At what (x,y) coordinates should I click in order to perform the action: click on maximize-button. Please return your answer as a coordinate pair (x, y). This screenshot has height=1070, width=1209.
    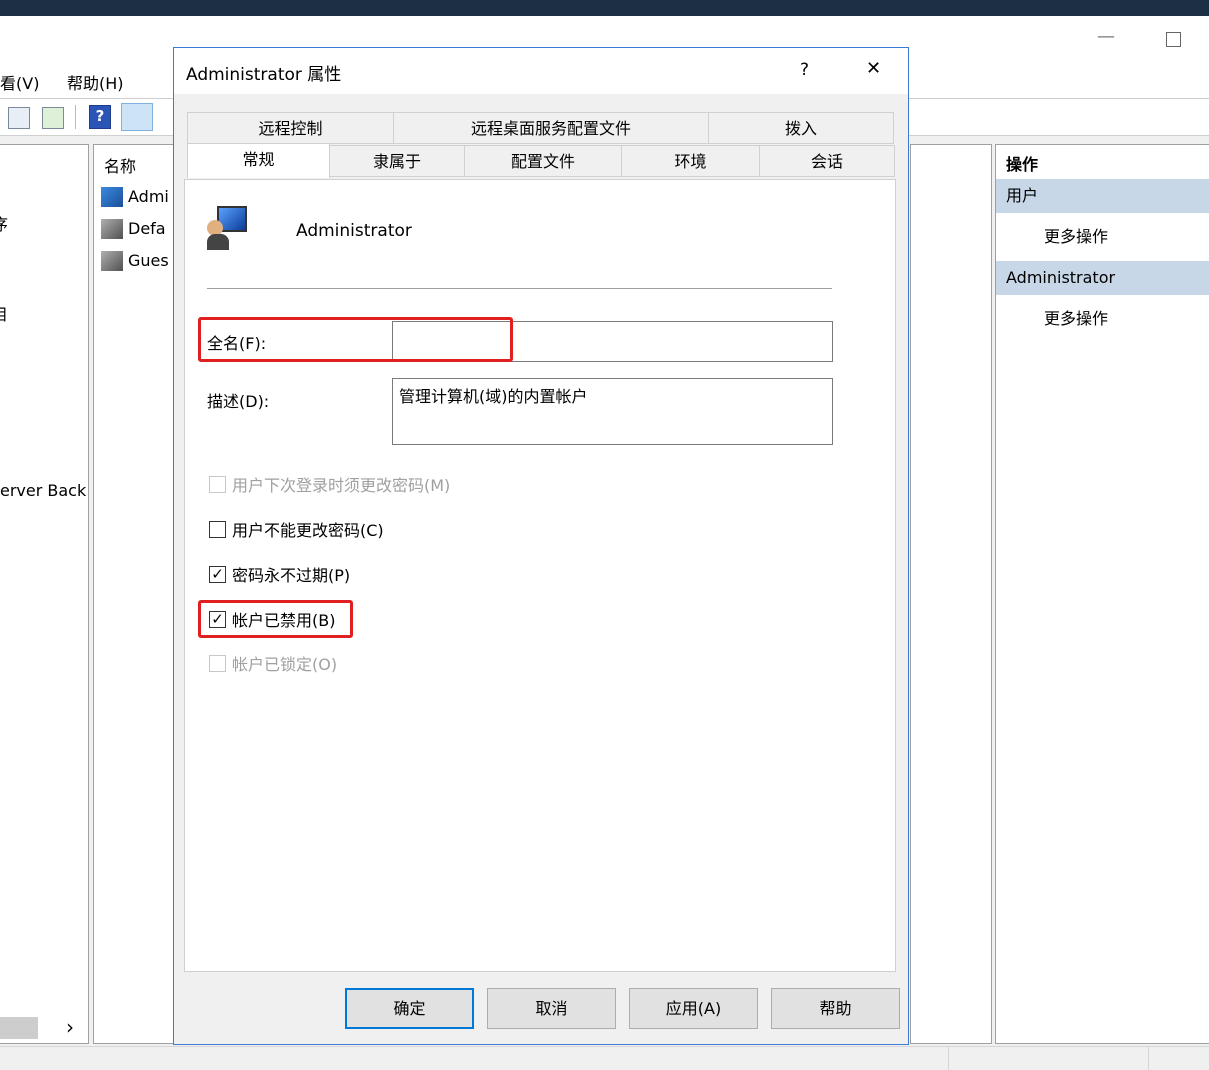
    Looking at the image, I should click on (1173, 39).